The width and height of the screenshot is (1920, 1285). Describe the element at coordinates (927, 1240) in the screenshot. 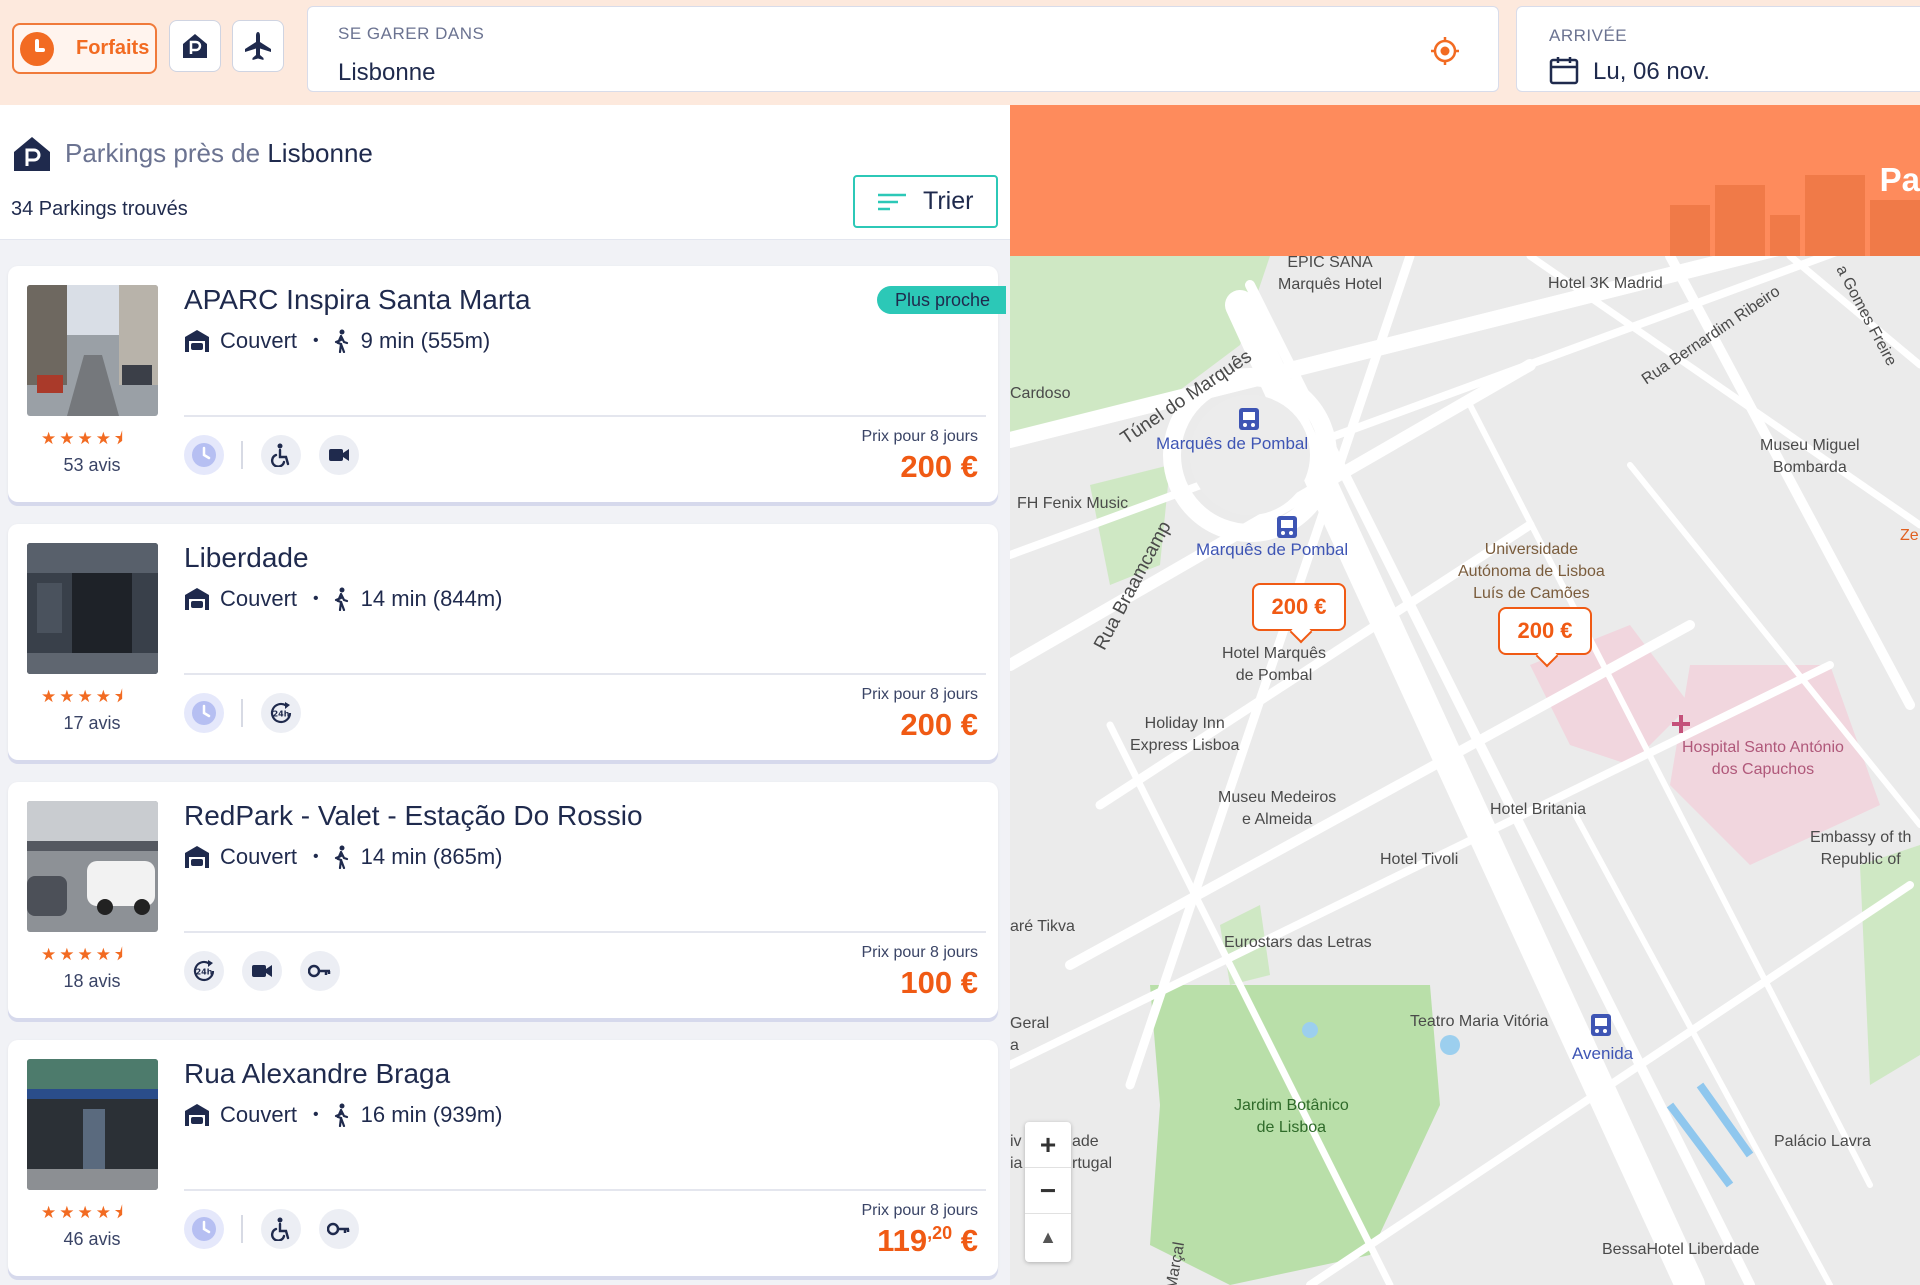

I see `price-value: 119,20 €` at that location.